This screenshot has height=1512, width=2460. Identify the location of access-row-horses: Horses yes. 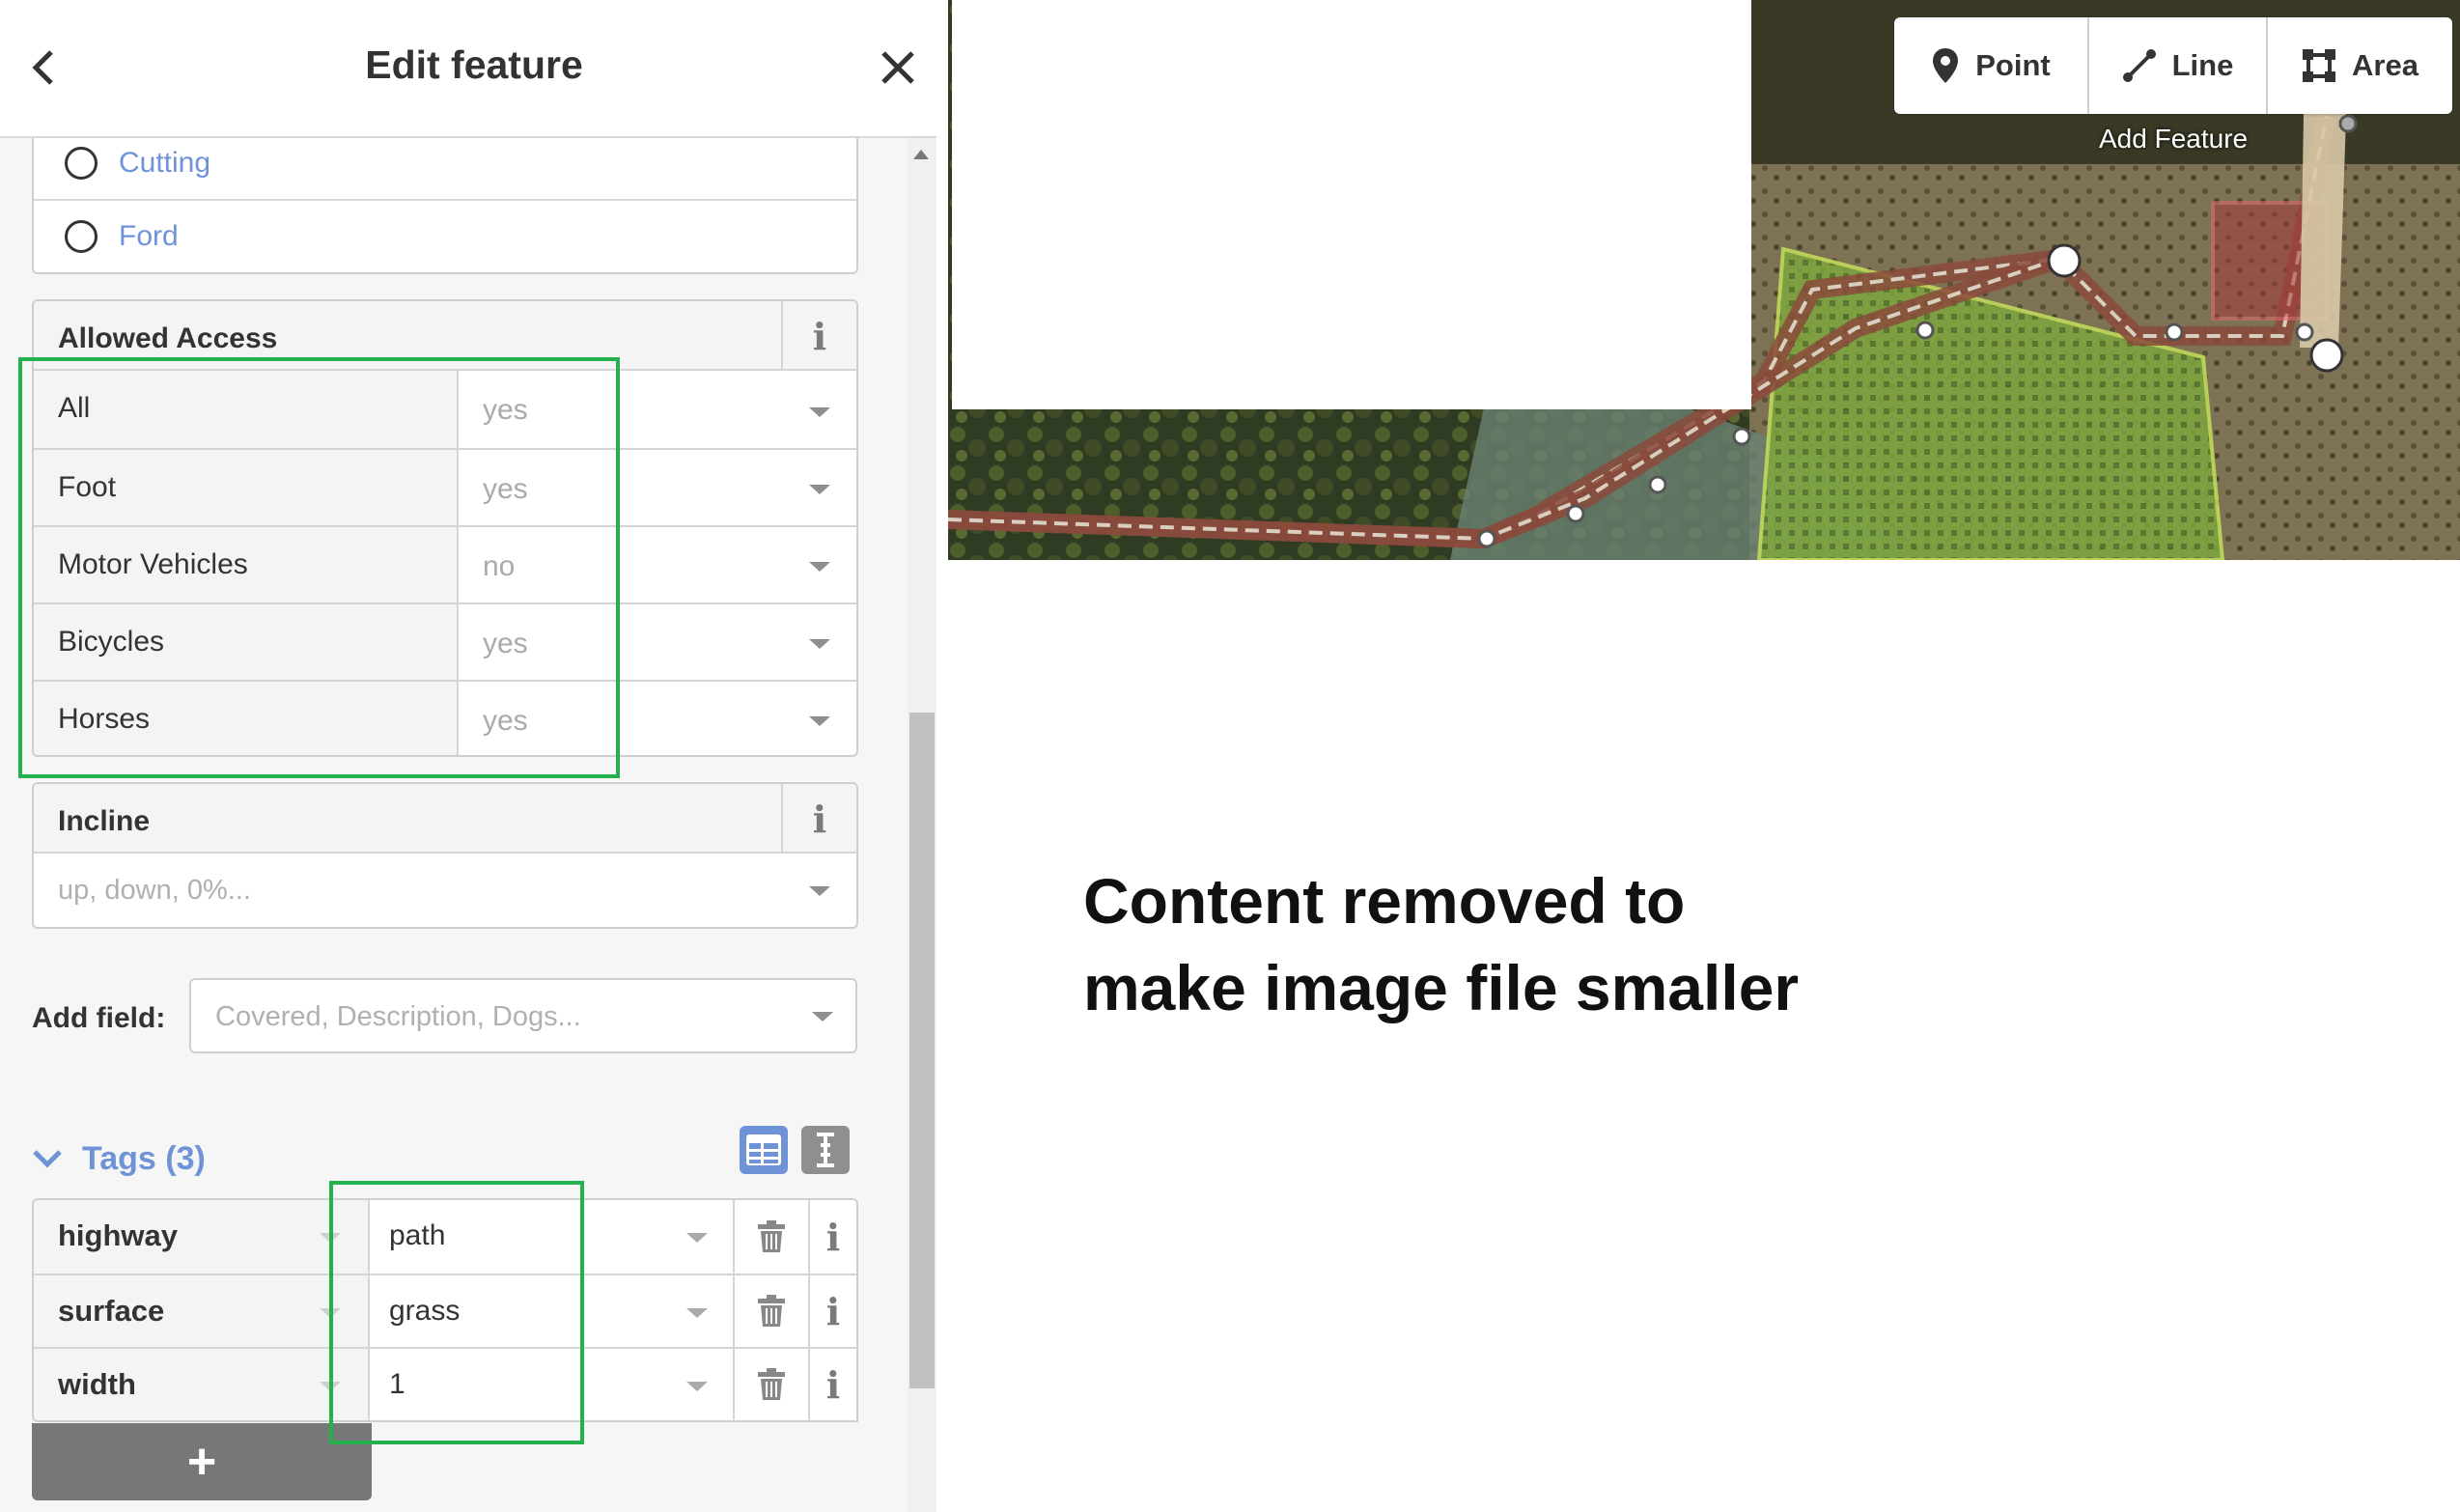
(445, 718).